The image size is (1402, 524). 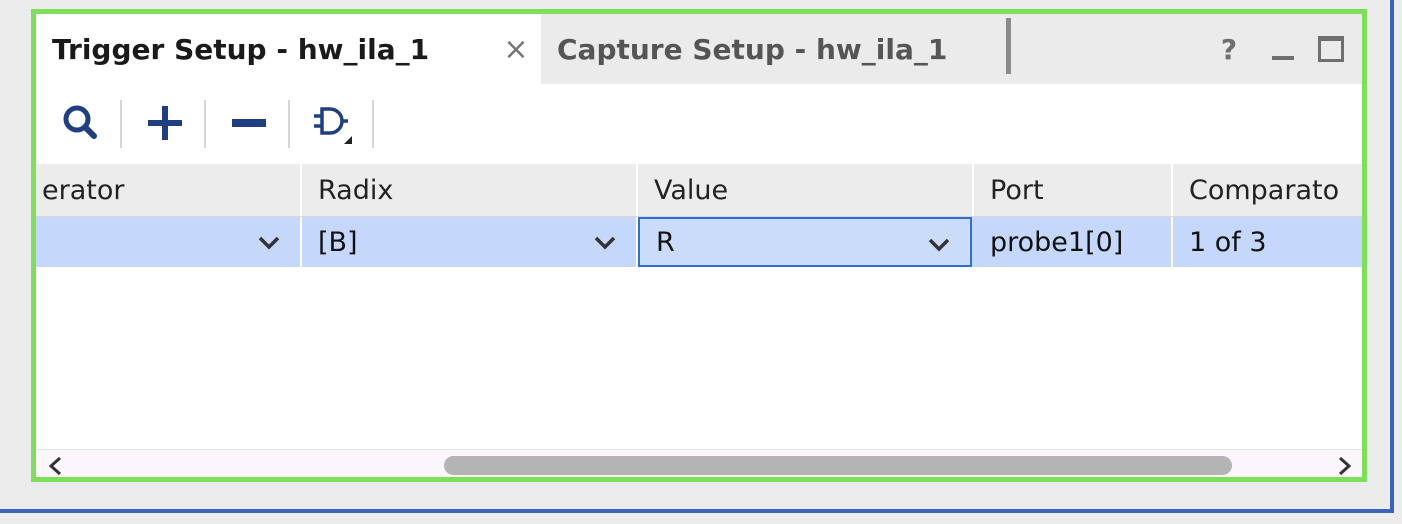 I want to click on comparator-value: 1 of 3, so click(x=1228, y=242).